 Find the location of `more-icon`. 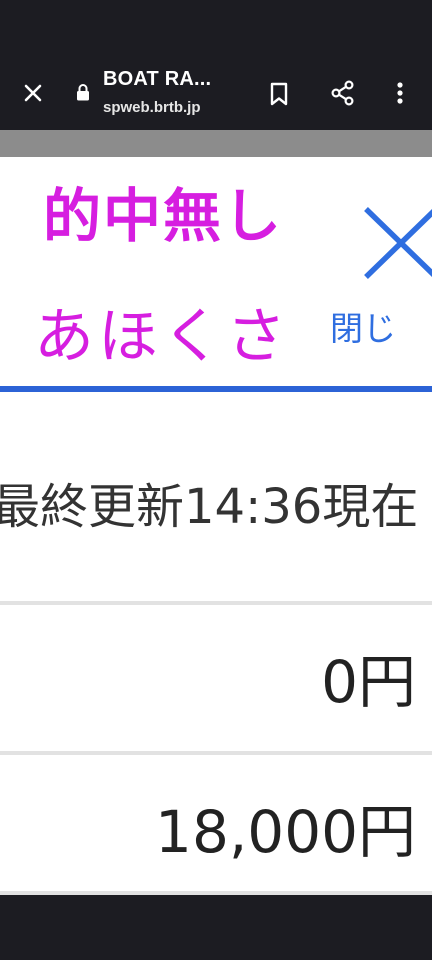

more-icon is located at coordinates (400, 93).